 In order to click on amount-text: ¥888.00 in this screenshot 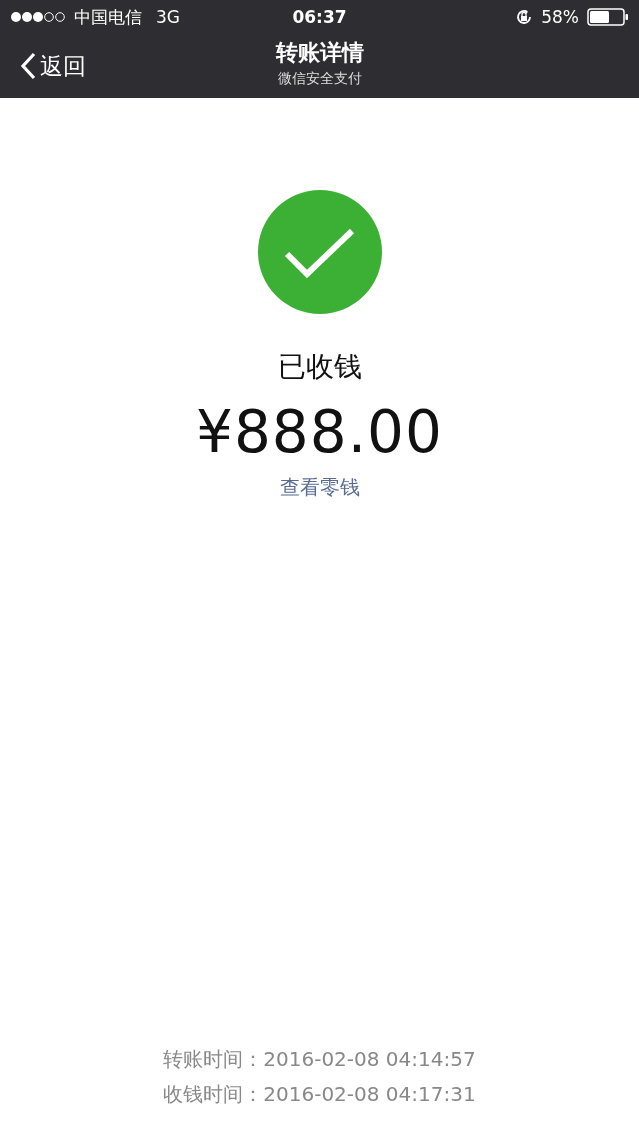, I will do `click(319, 432)`.